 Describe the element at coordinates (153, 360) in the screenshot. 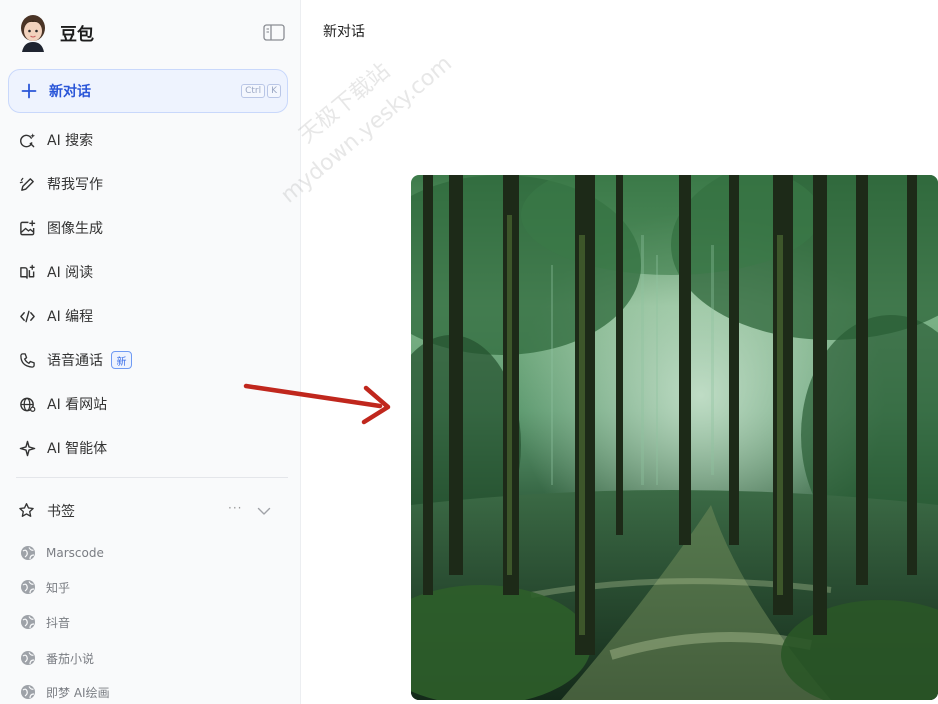

I see `nav-item-voice-call: 语音通话 新` at that location.